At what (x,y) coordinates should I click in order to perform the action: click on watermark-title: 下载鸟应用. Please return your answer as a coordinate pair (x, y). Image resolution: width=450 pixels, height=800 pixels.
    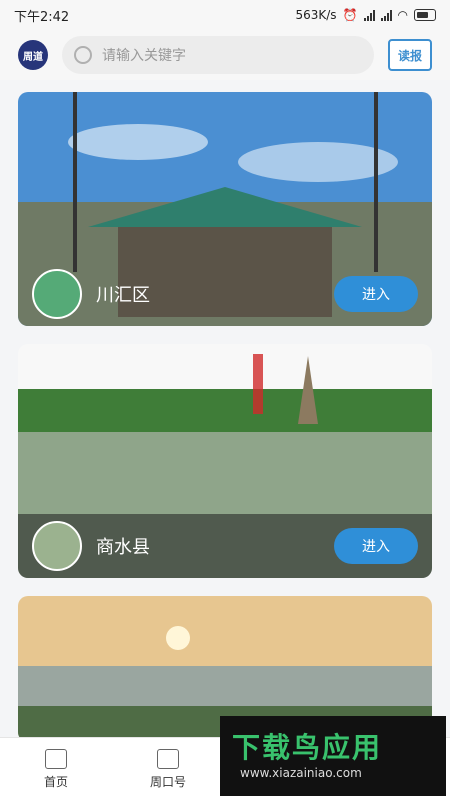
    Looking at the image, I should click on (307, 747).